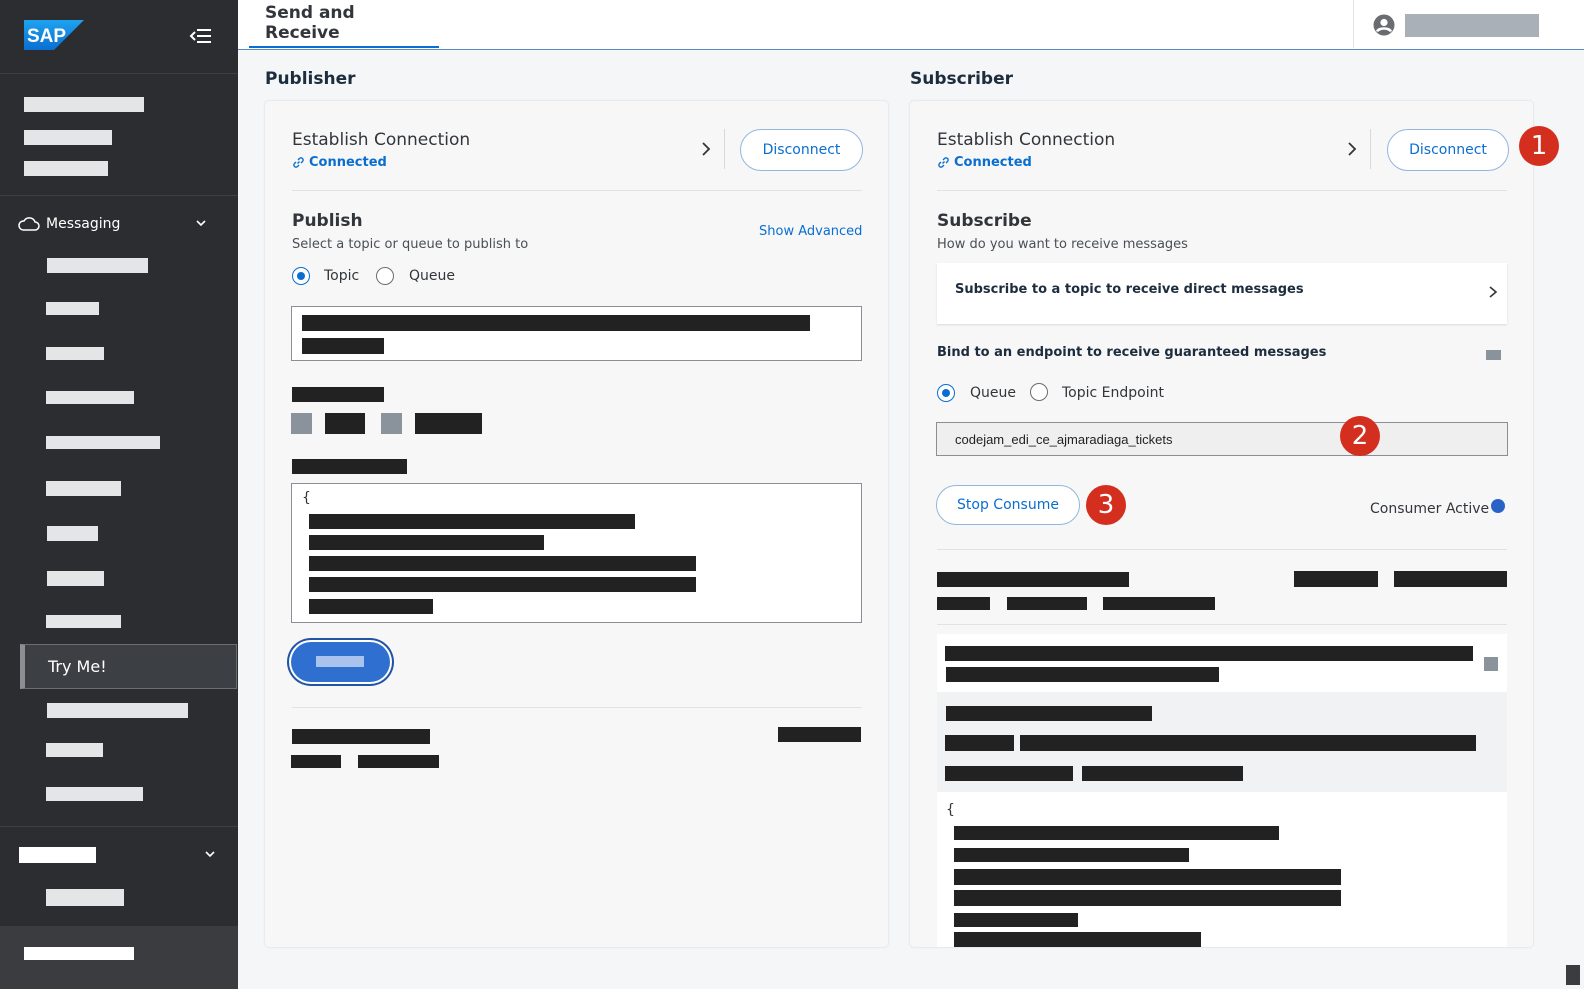 The height and width of the screenshot is (989, 1584). What do you see at coordinates (1039, 392) in the screenshot?
I see `topic-endpoint-radio` at bounding box center [1039, 392].